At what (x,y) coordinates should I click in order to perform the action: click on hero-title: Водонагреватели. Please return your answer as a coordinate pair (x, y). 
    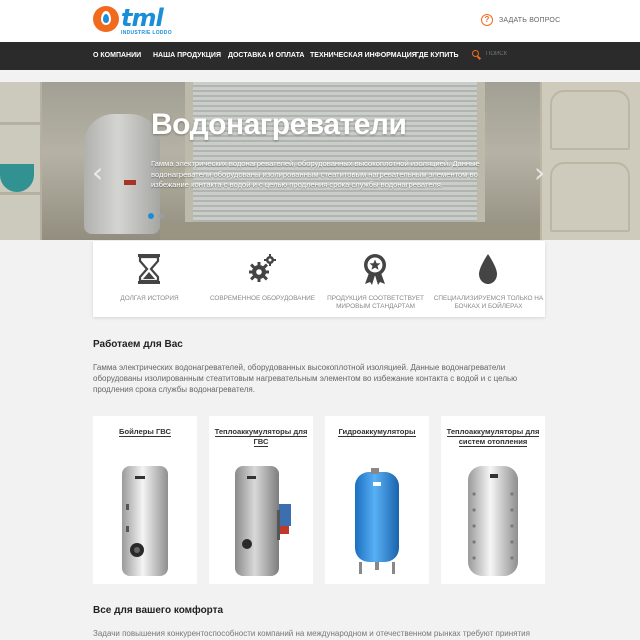
    Looking at the image, I should click on (279, 124).